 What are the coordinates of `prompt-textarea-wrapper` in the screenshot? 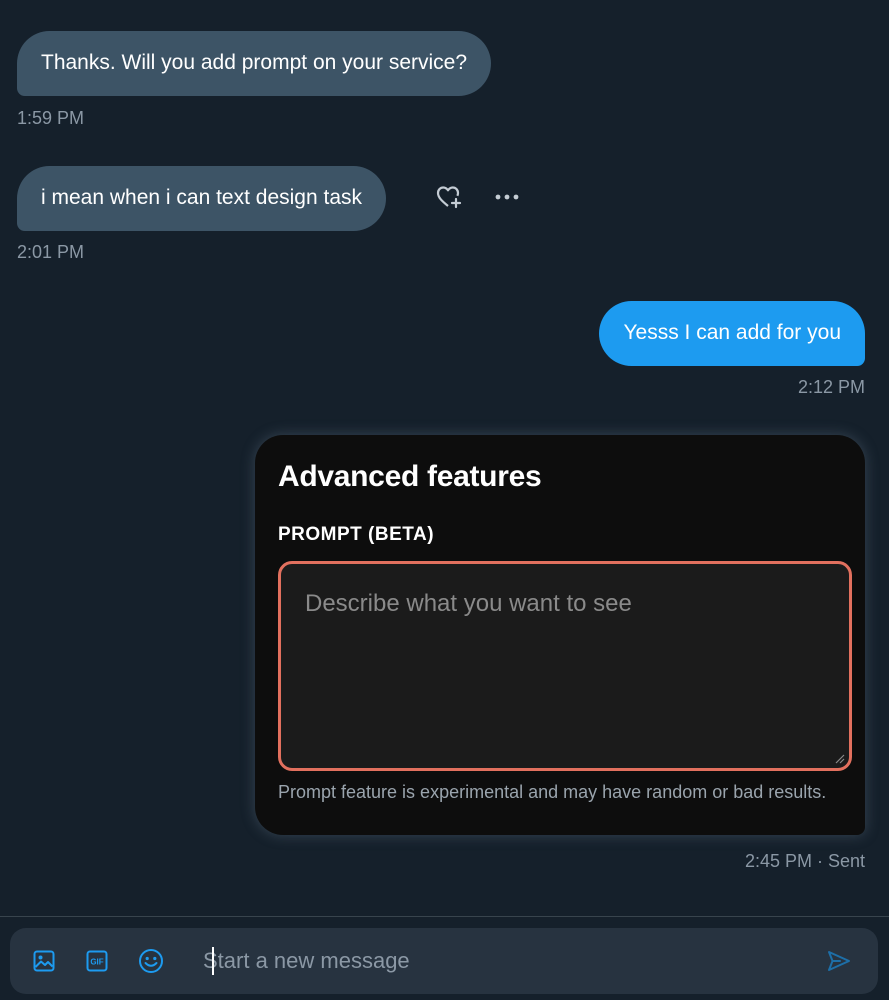 It's located at (565, 666).